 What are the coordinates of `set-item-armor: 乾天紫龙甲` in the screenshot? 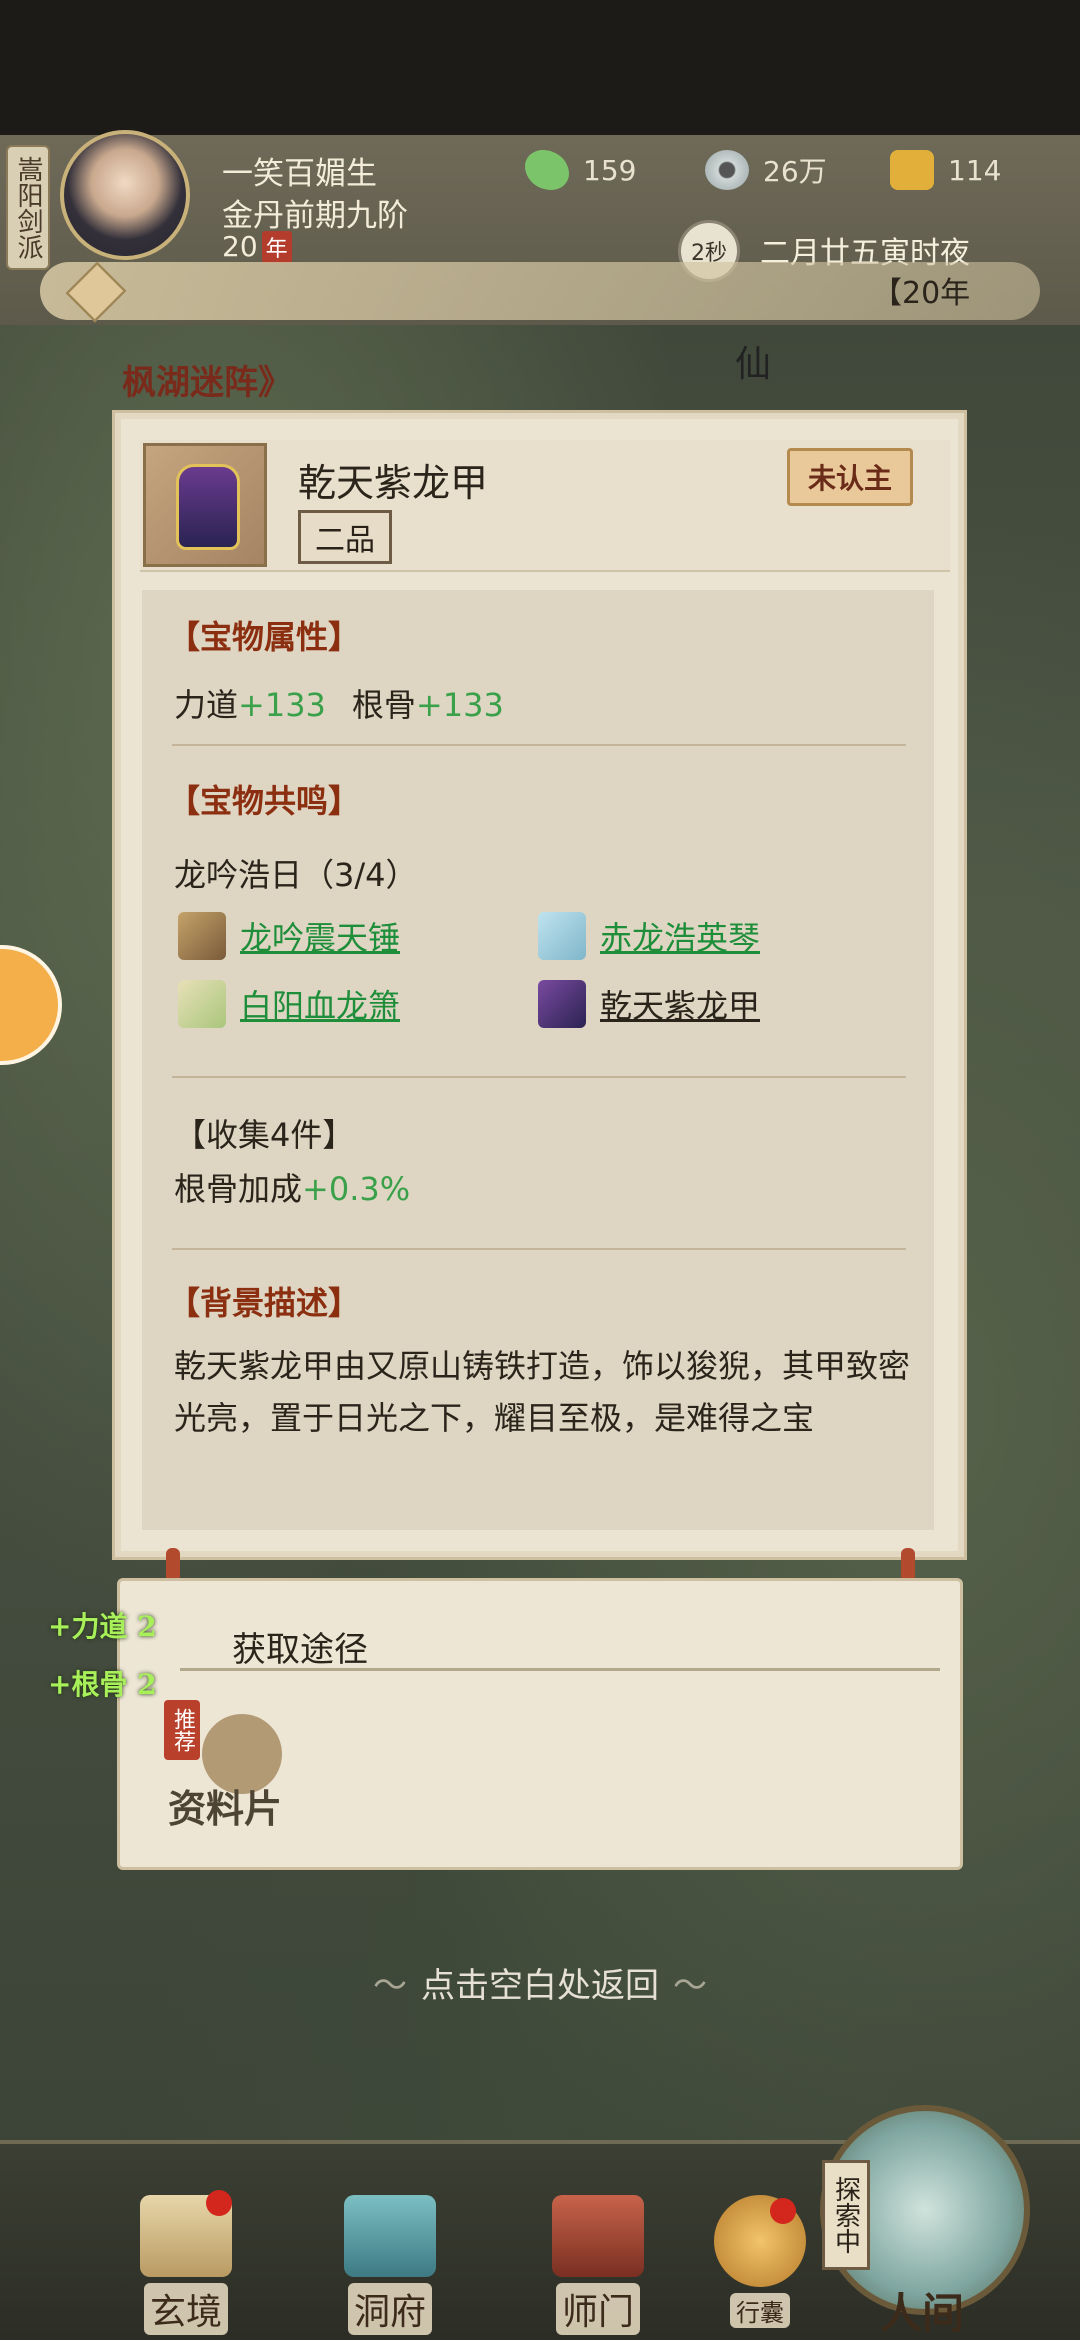 It's located at (649, 1004).